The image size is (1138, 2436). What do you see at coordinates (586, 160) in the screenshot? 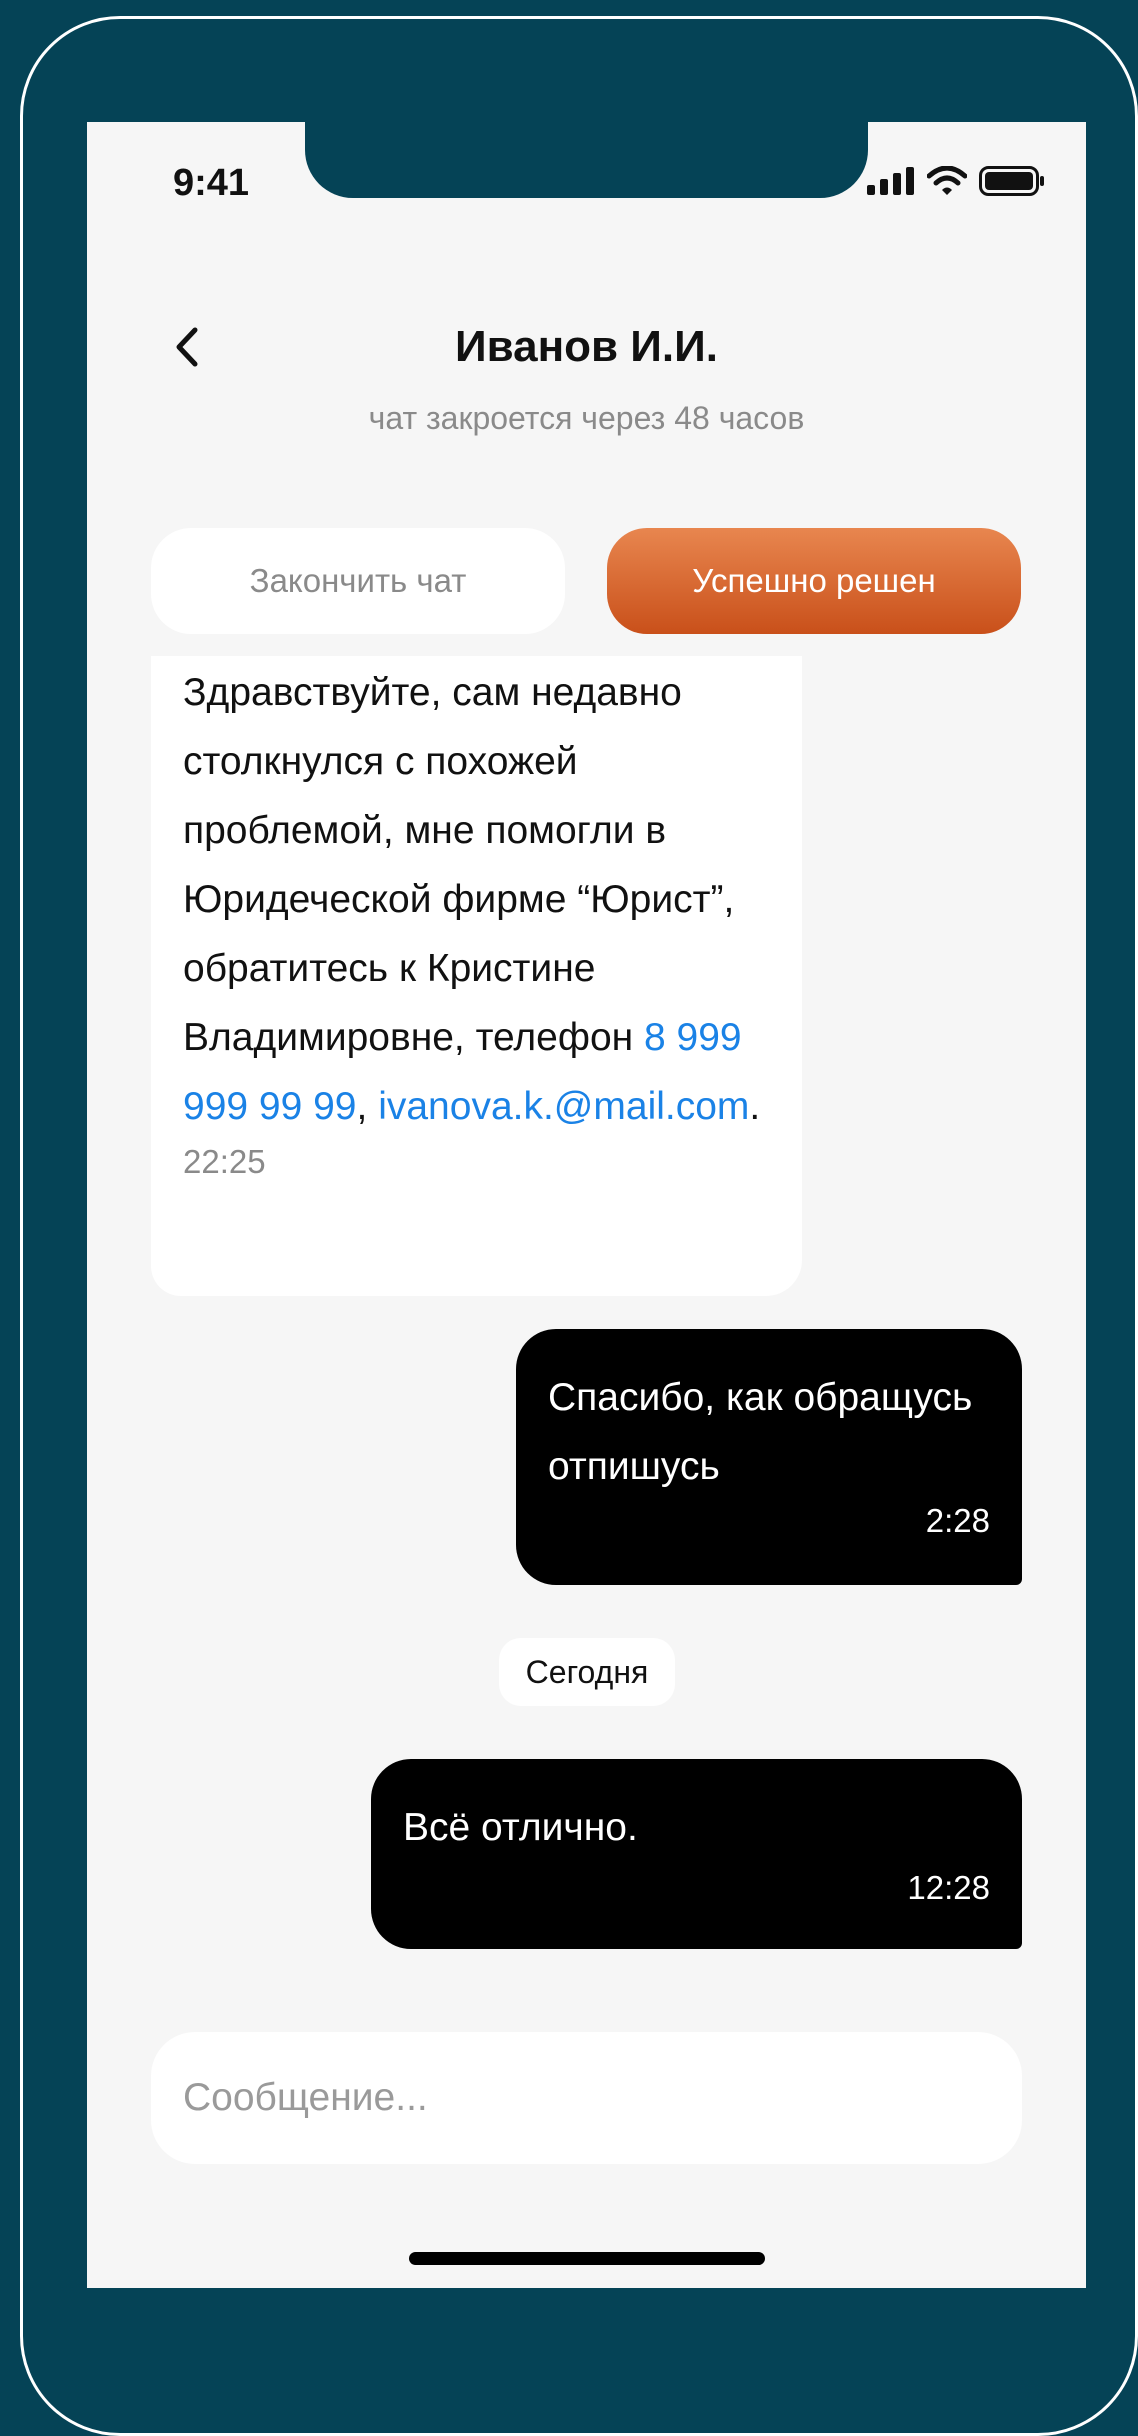
I see `notch` at bounding box center [586, 160].